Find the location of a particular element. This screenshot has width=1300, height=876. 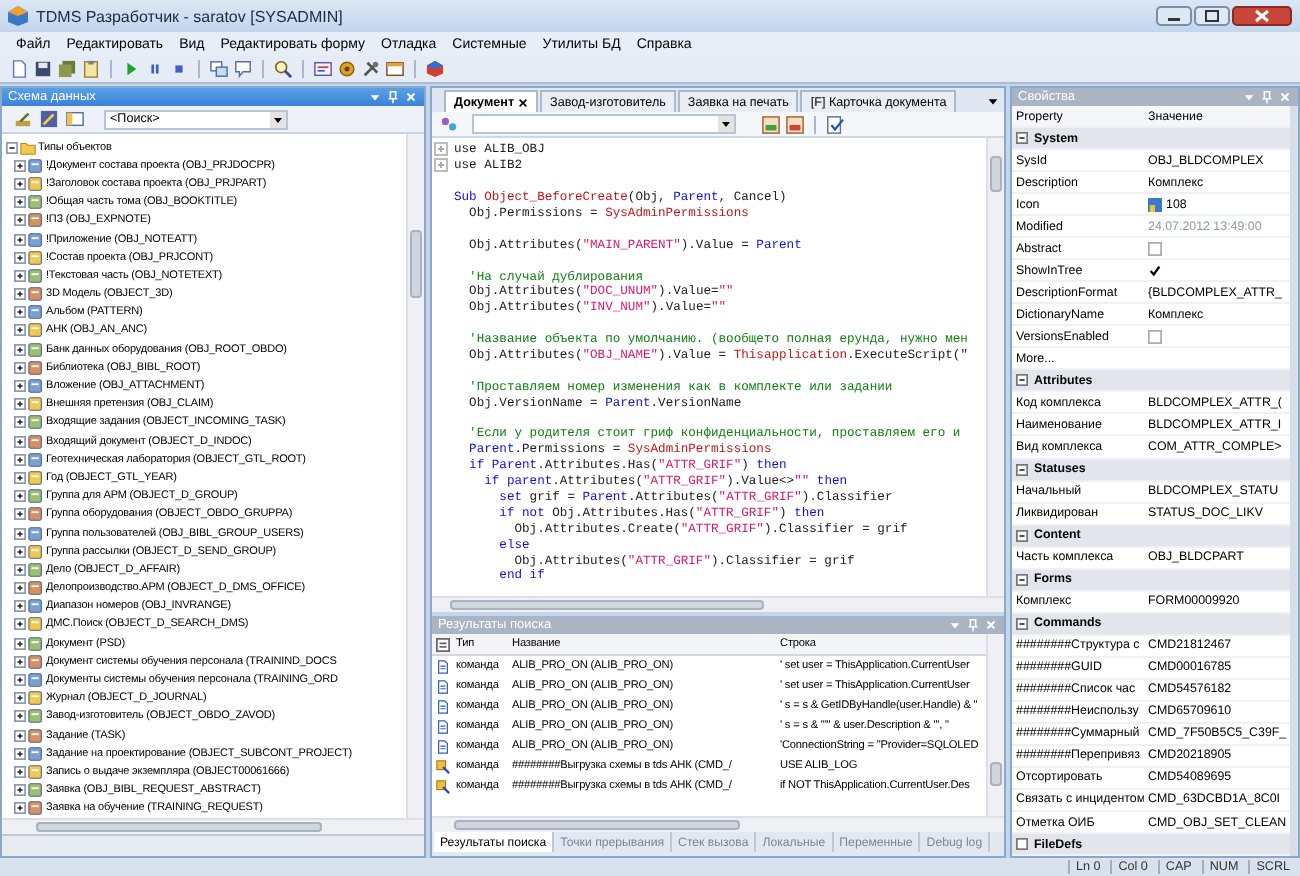

comment-icon is located at coordinates (243, 69).